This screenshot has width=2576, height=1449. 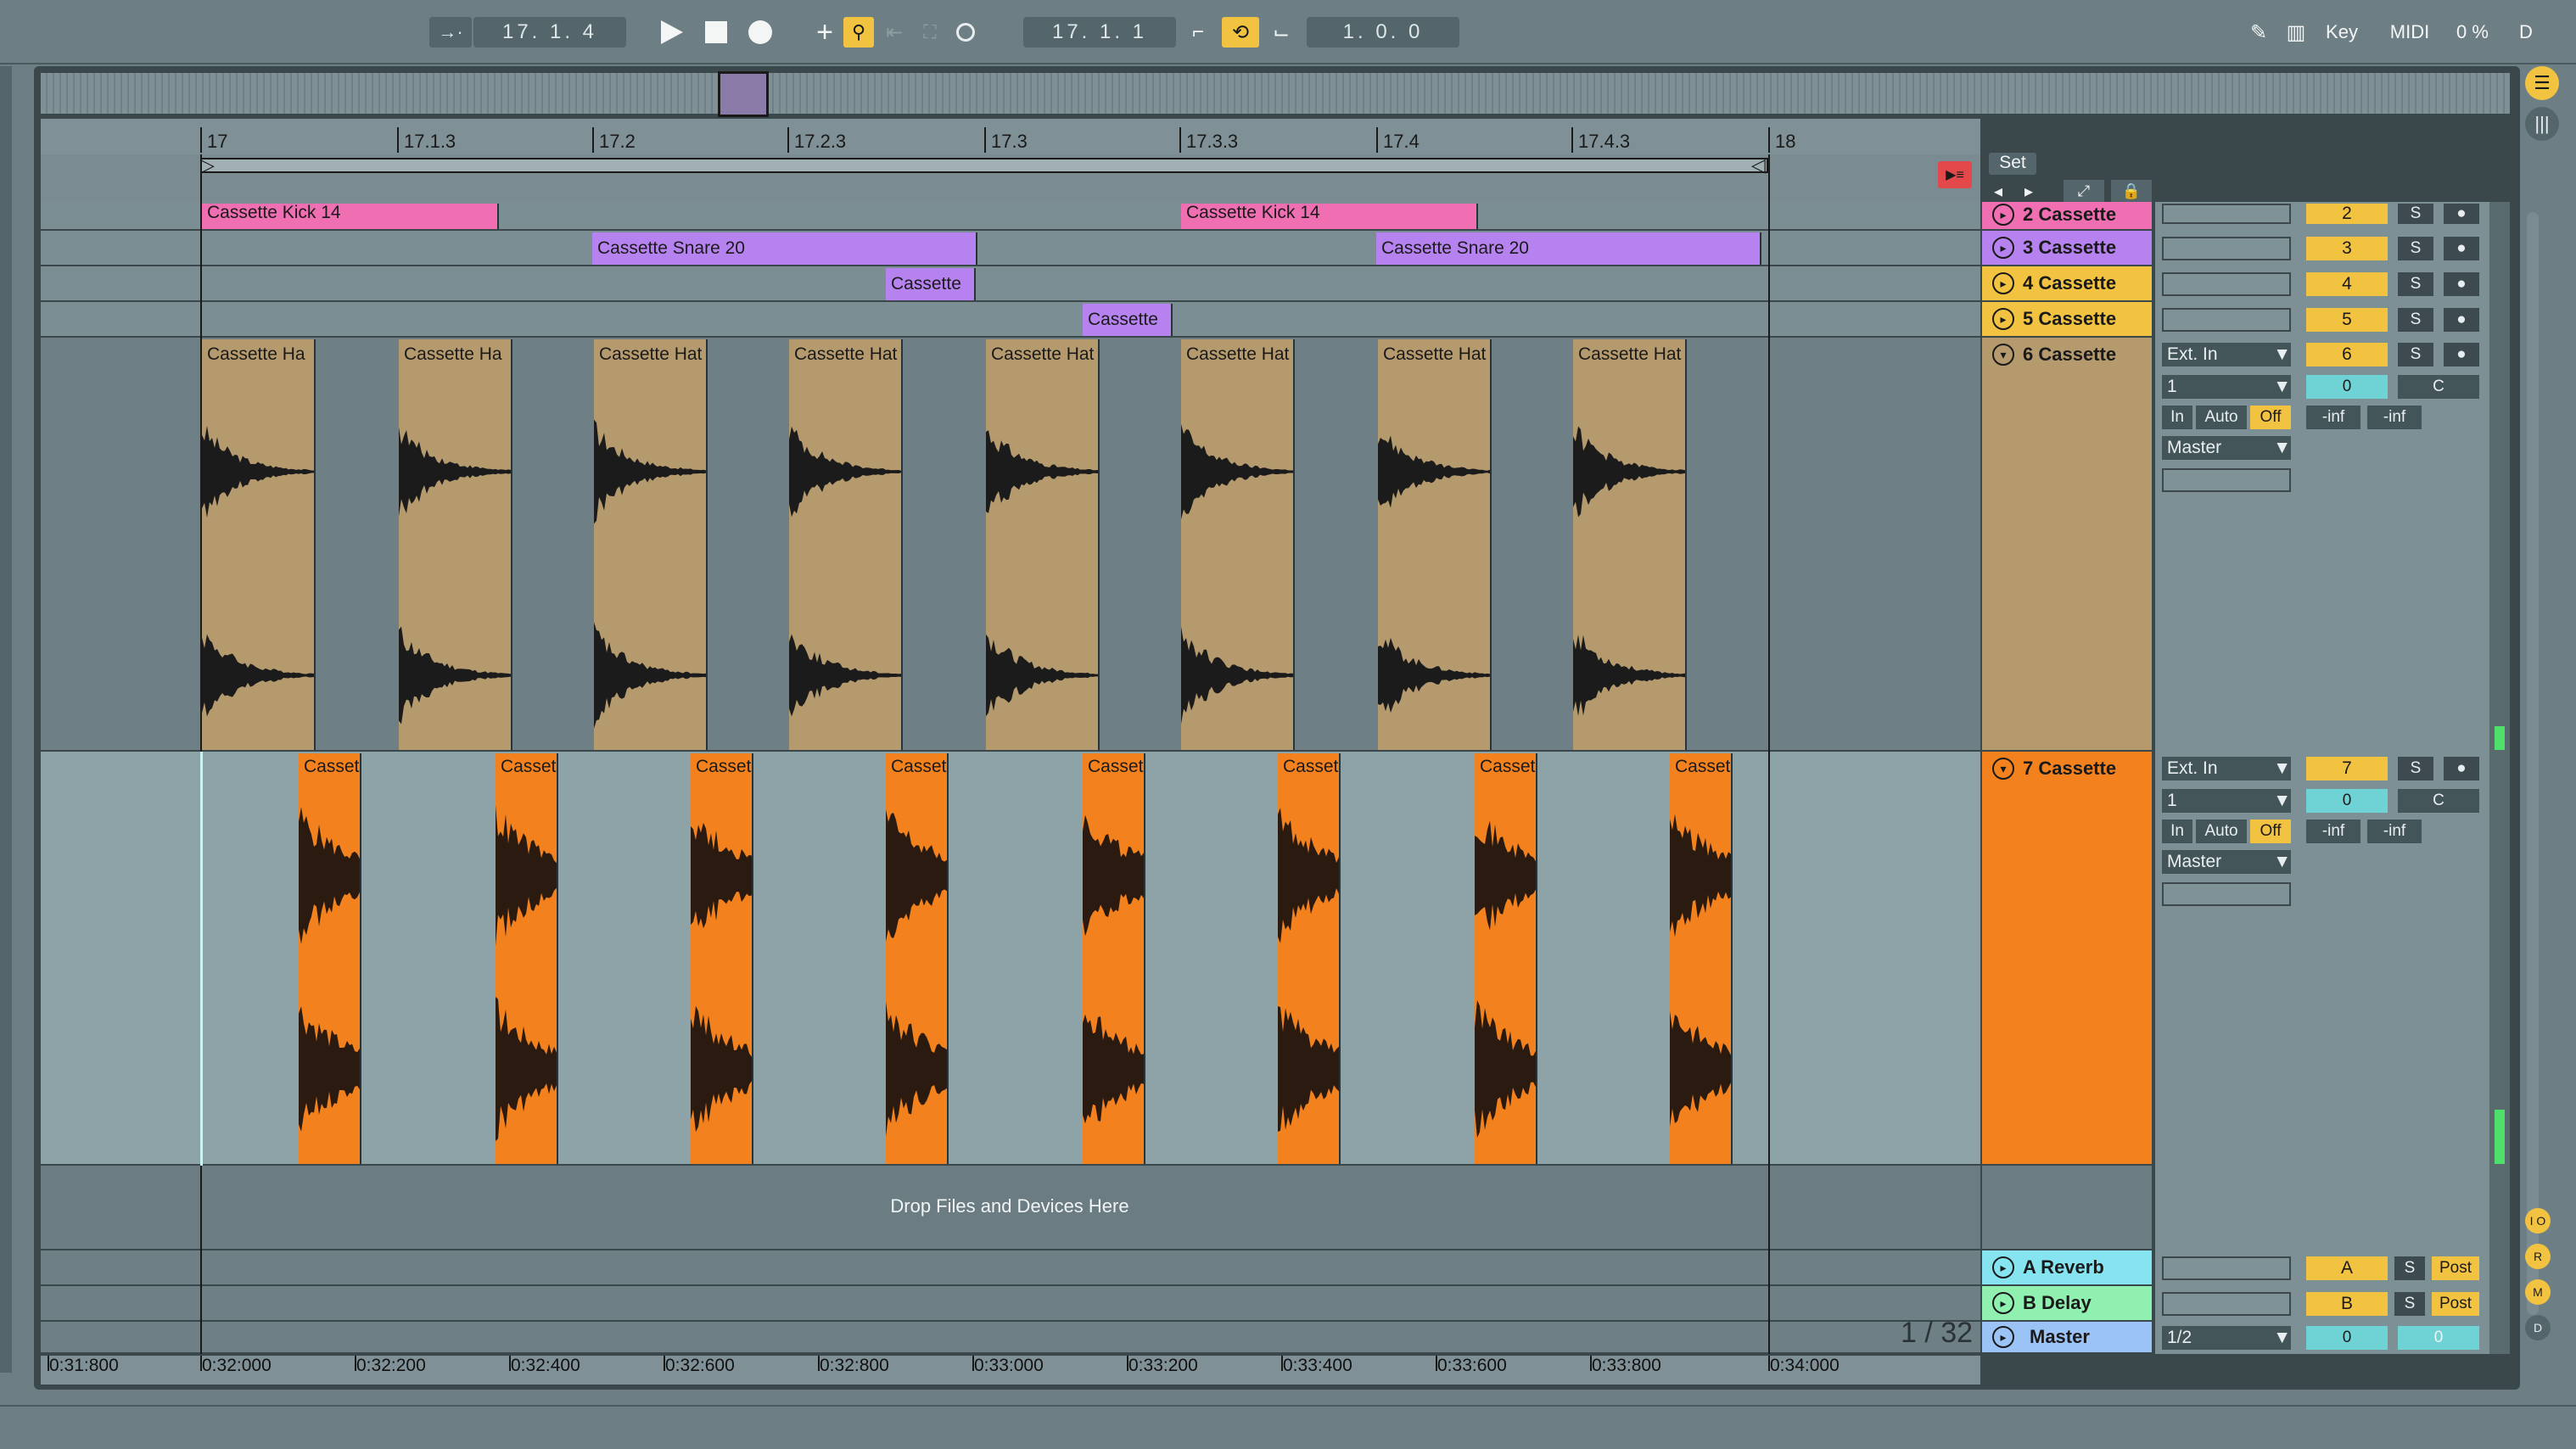 What do you see at coordinates (2226, 480) in the screenshot?
I see `output-channel-slot` at bounding box center [2226, 480].